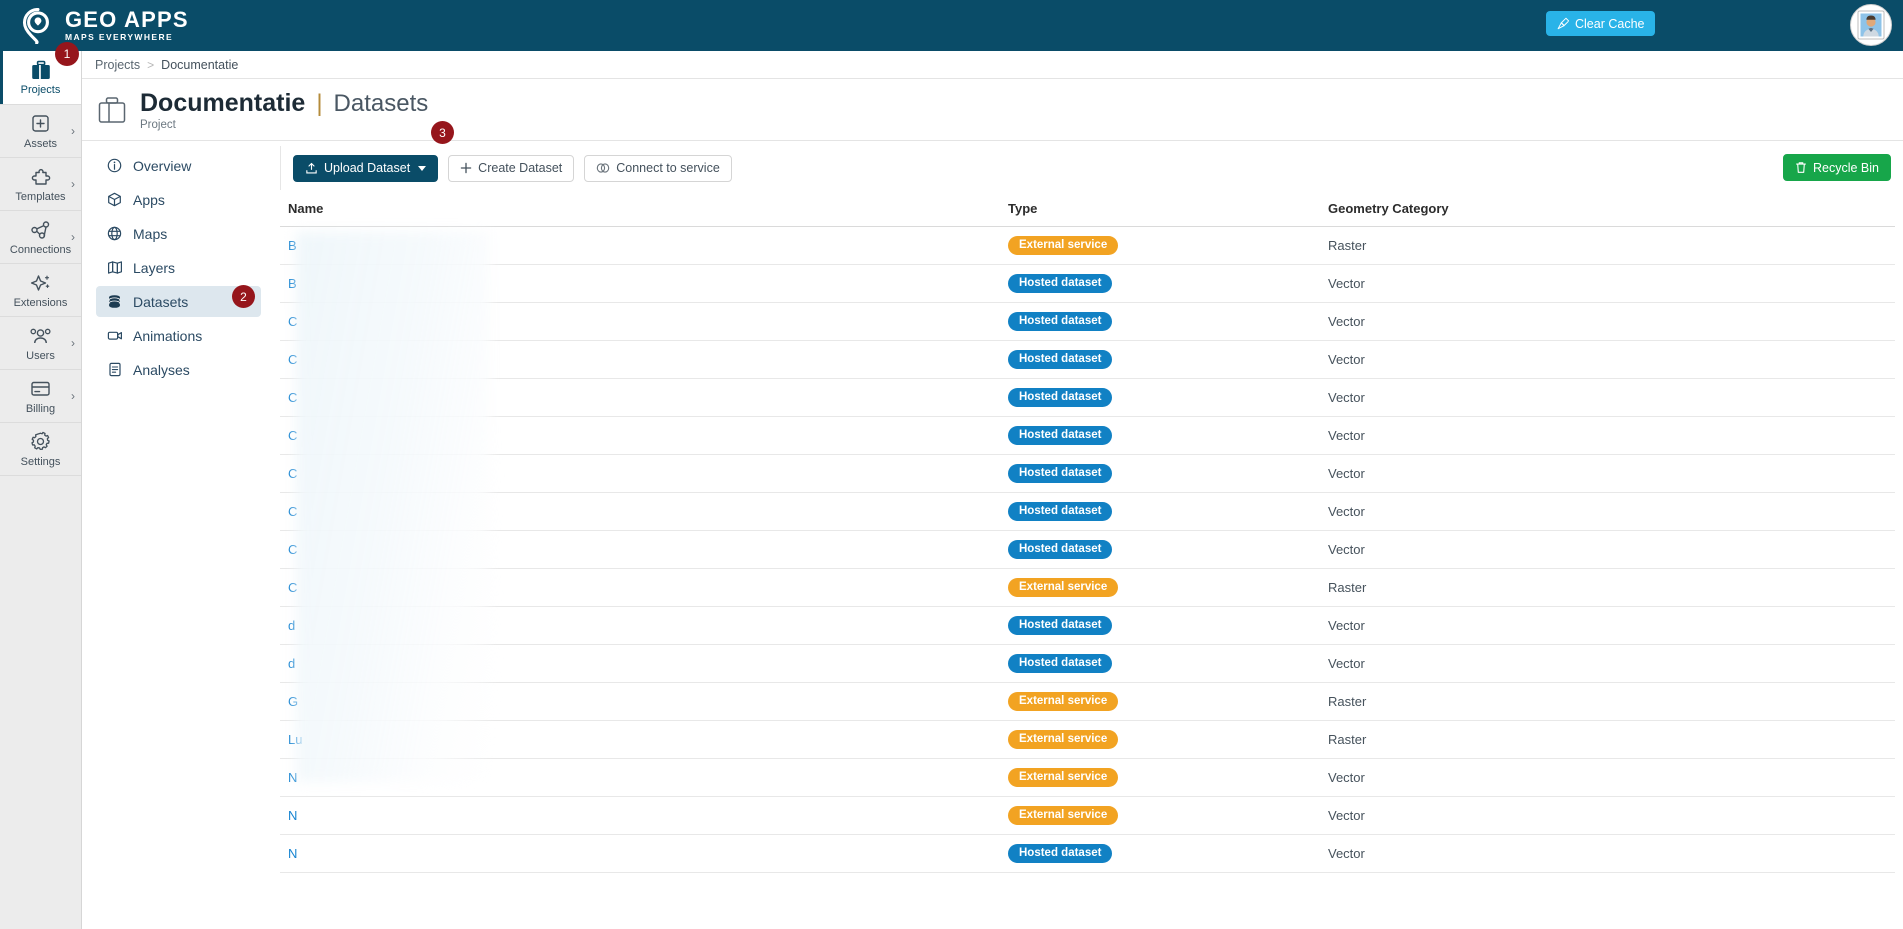 Image resolution: width=1903 pixels, height=929 pixels. Describe the element at coordinates (119, 37) in the screenshot. I see `brand-subtitle: MAPS EVERYWHERE` at that location.